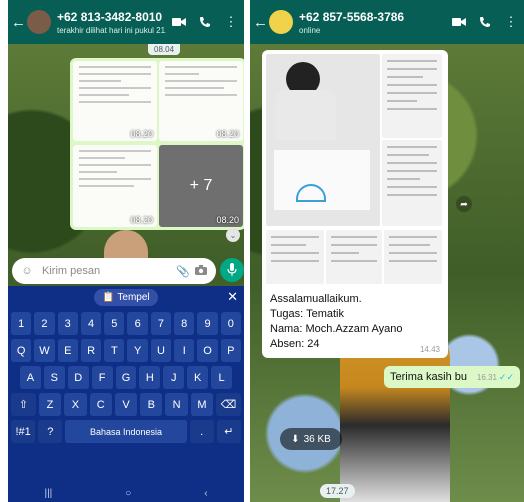 The width and height of the screenshot is (524, 502). I want to click on attach-icon: 📎, so click(183, 271).